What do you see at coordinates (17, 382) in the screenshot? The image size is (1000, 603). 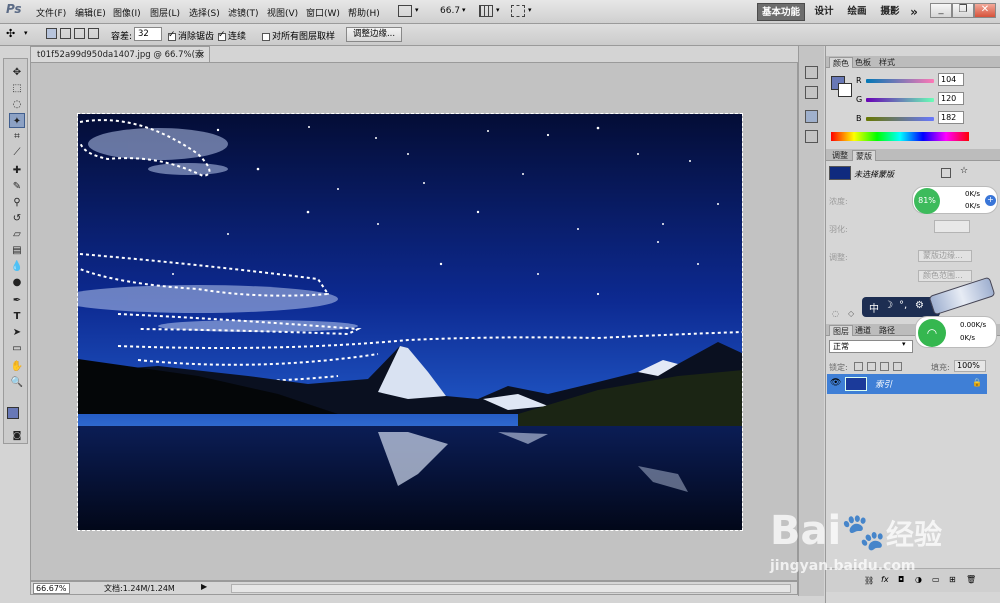 I see `zoom-tool-icon: 🔍` at bounding box center [17, 382].